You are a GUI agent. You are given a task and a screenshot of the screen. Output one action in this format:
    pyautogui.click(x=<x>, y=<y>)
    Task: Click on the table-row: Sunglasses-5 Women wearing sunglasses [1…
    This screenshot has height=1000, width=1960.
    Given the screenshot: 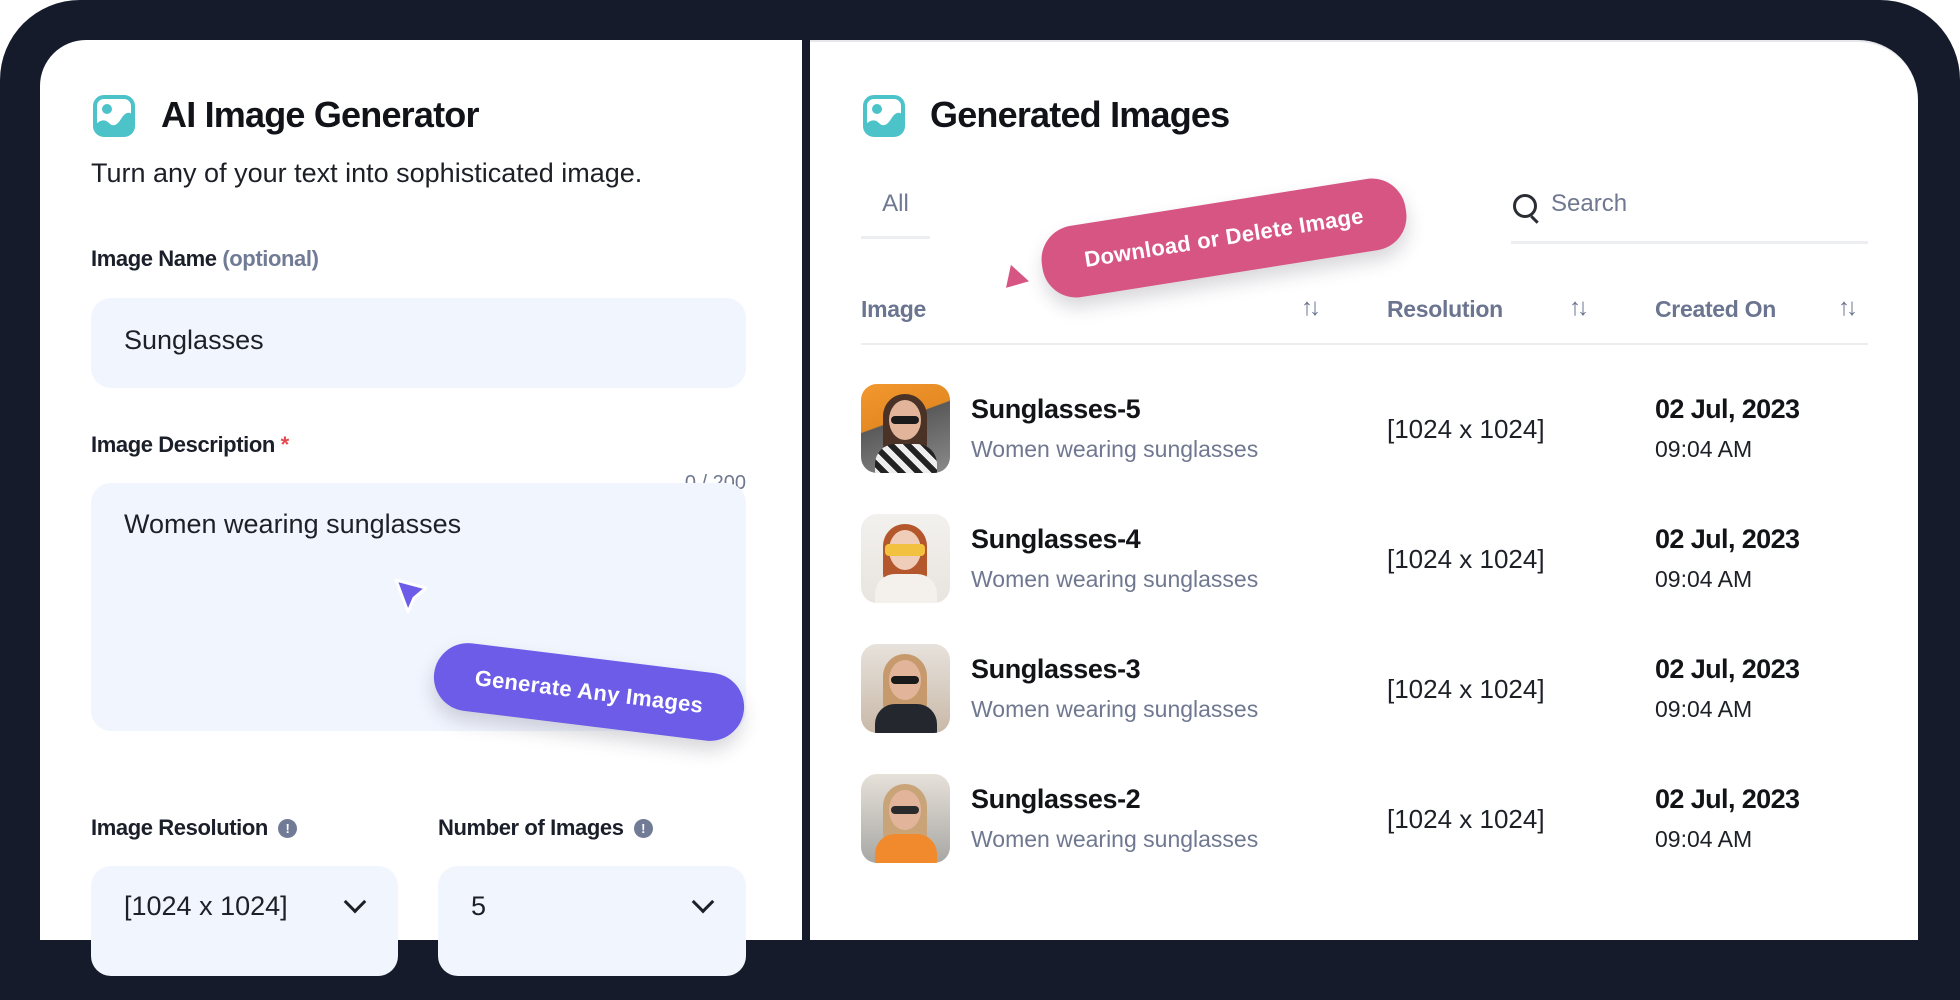 What is the action you would take?
    pyautogui.click(x=1364, y=429)
    